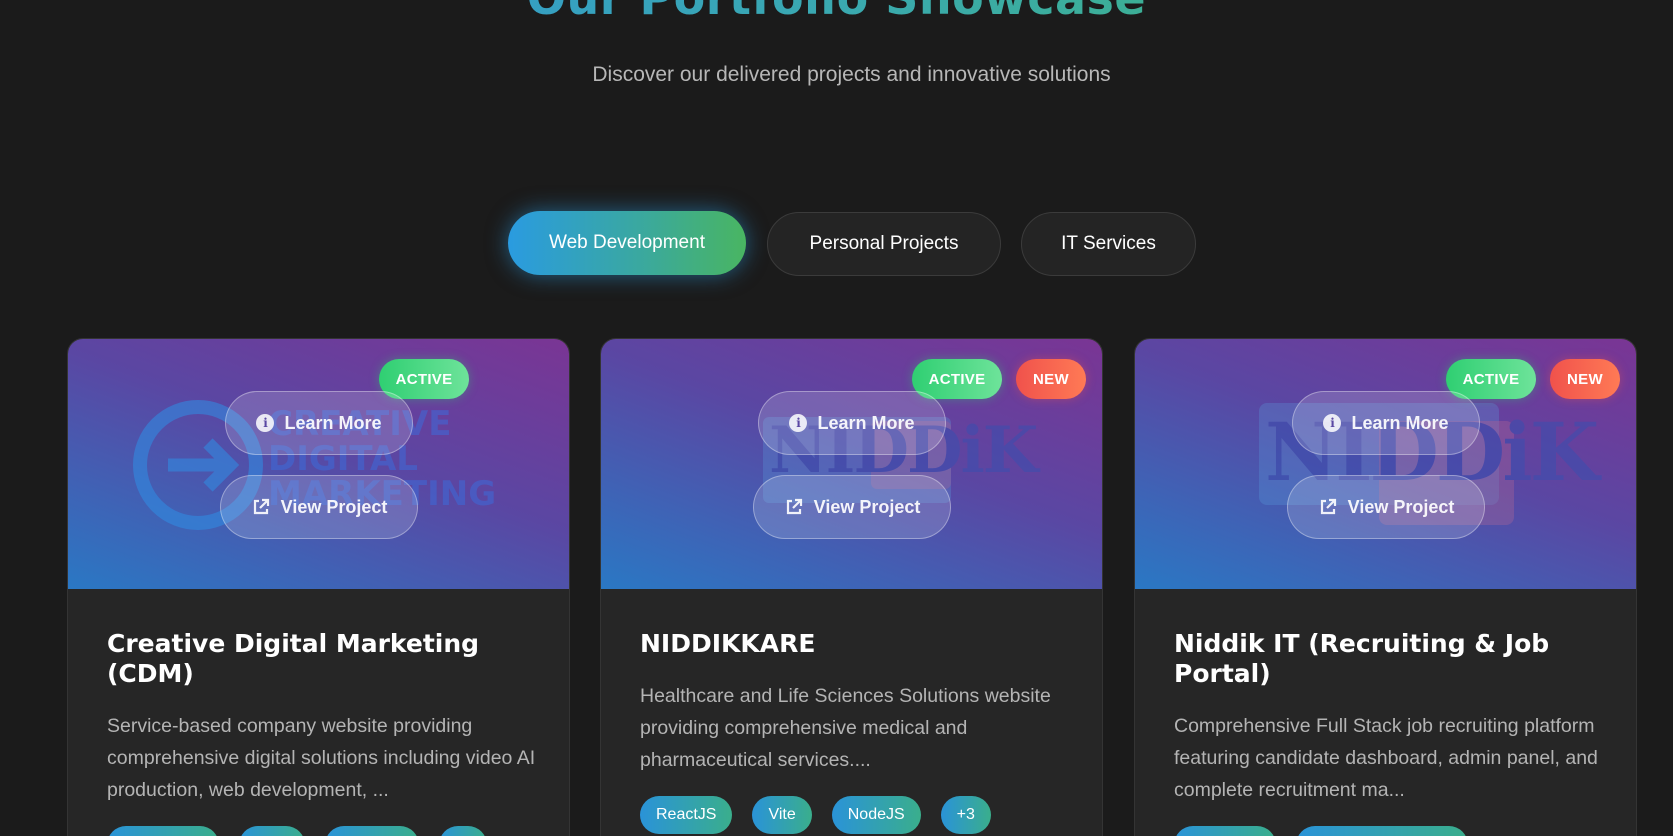 The height and width of the screenshot is (836, 1673). Describe the element at coordinates (686, 815) in the screenshot. I see `tech-tag: ReactJS` at that location.